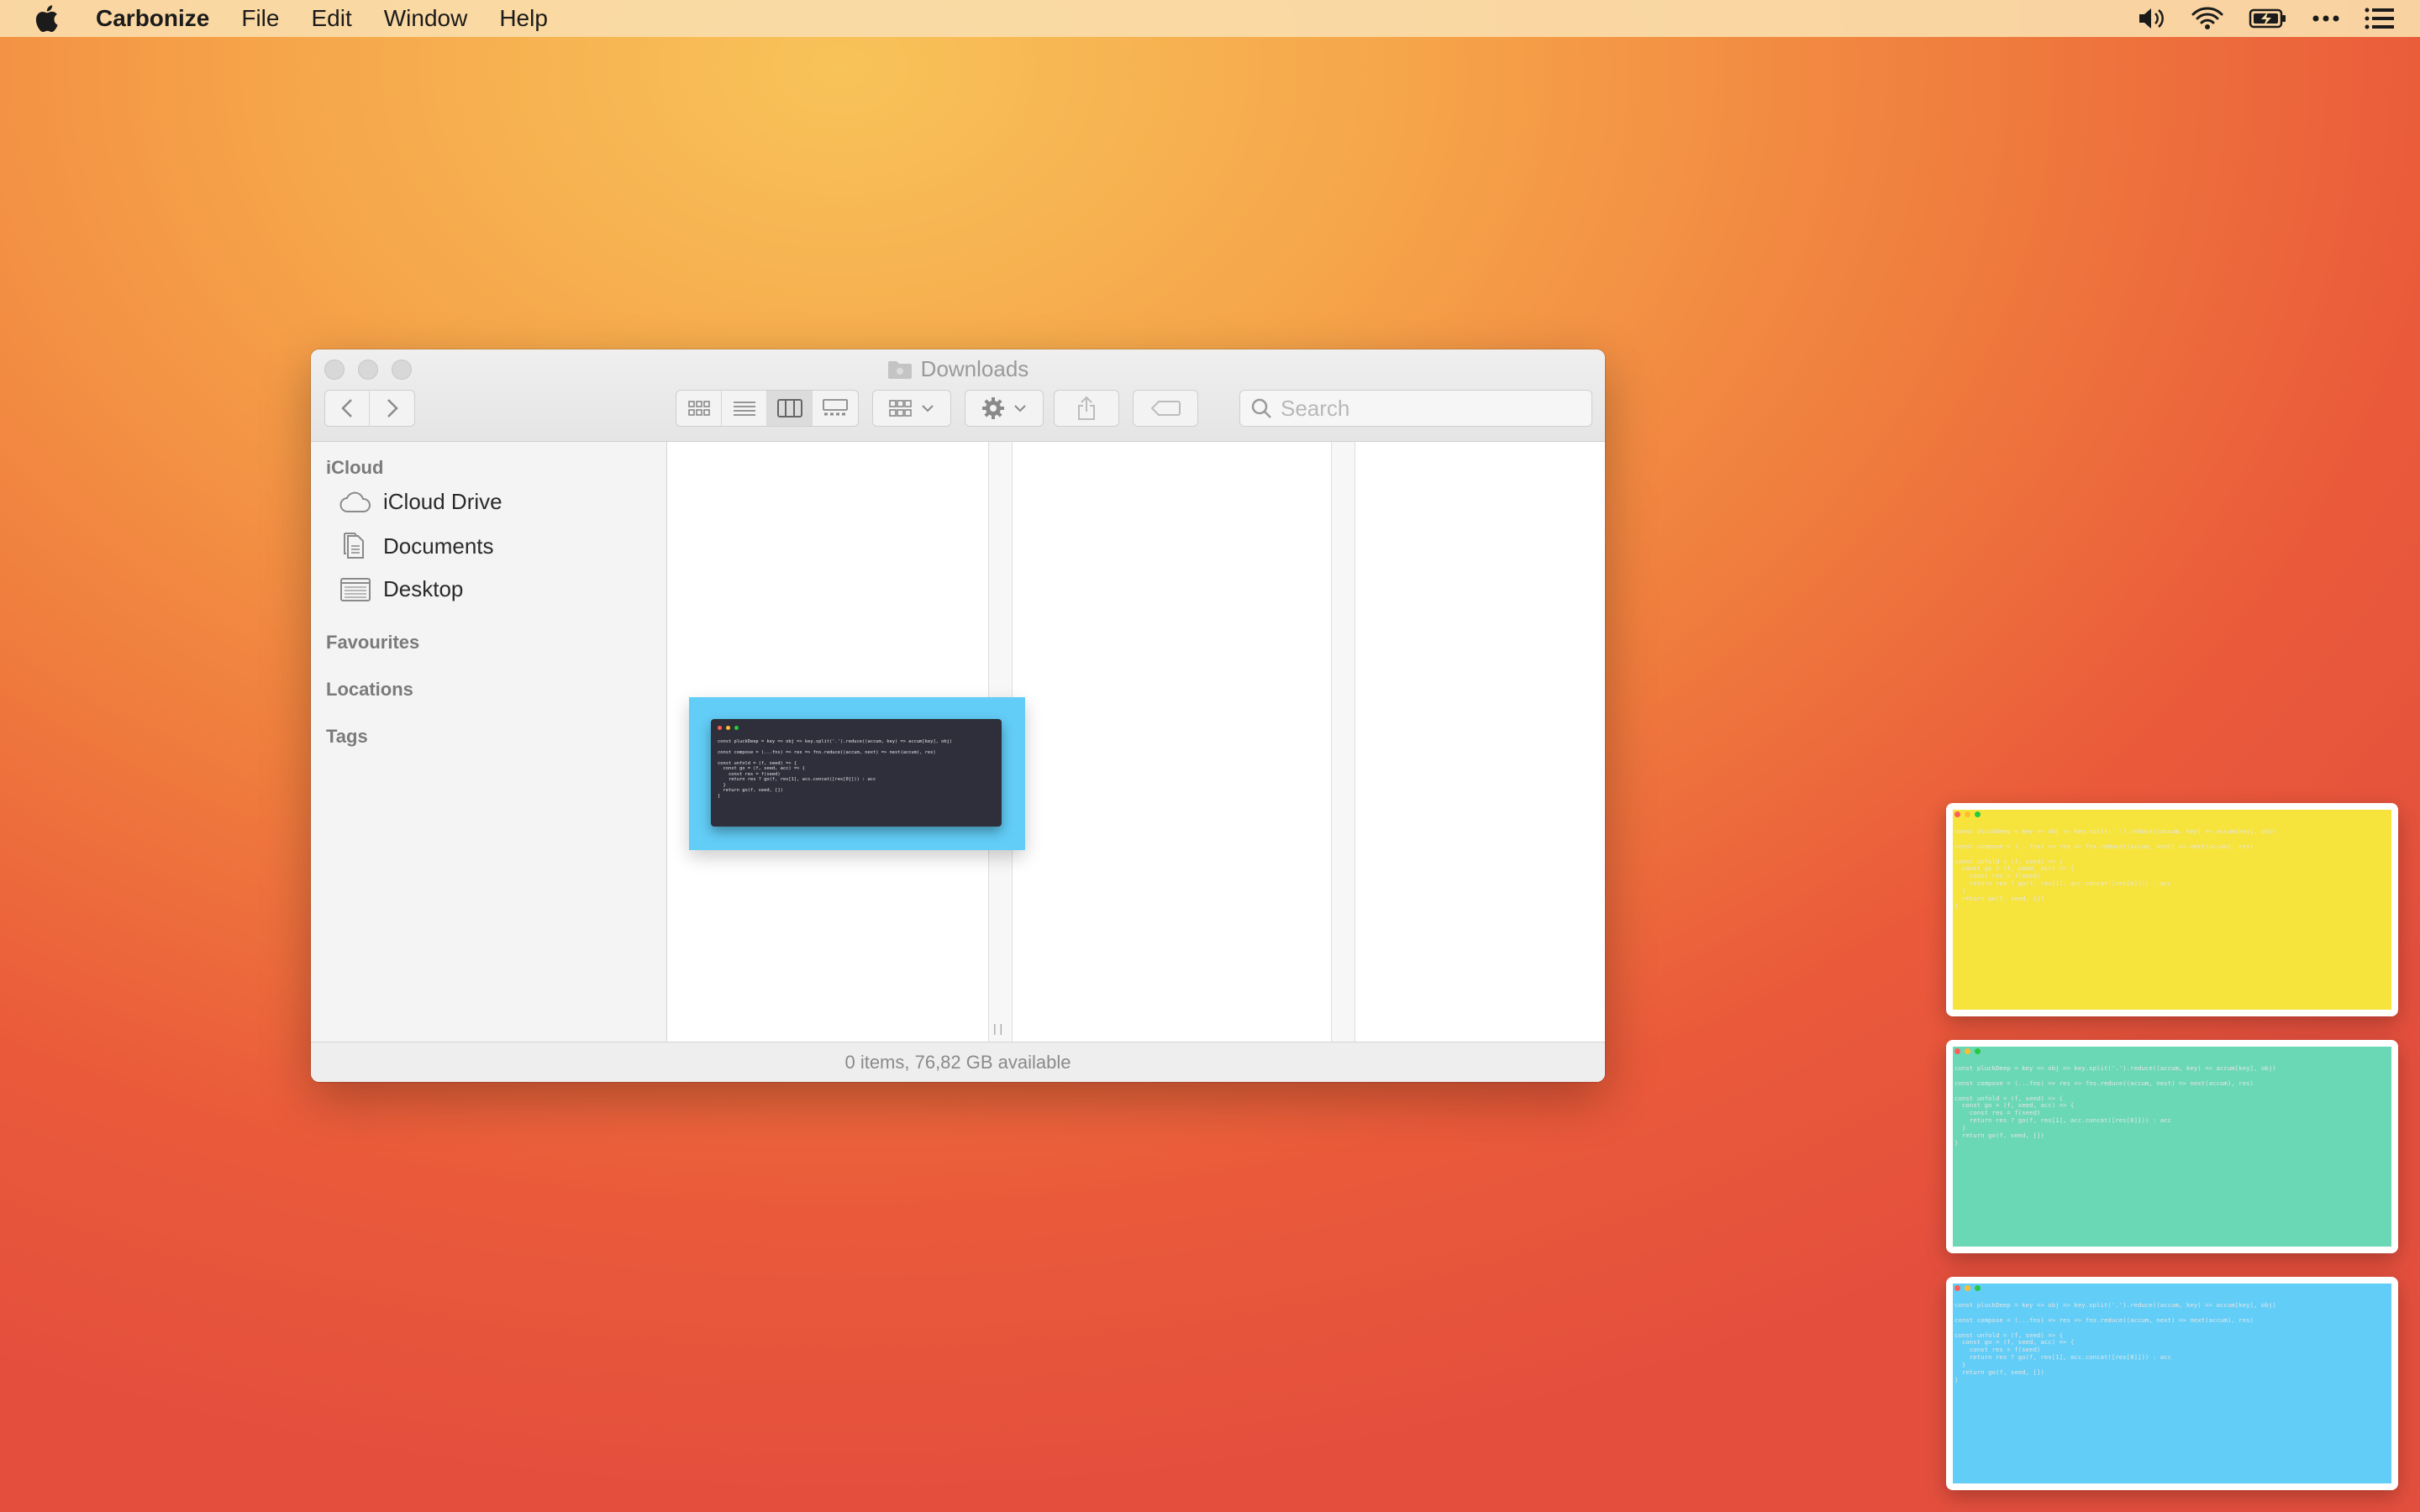 Image resolution: width=2420 pixels, height=1512 pixels. Describe the element at coordinates (260, 18) in the screenshot. I see `menu-file: File` at that location.